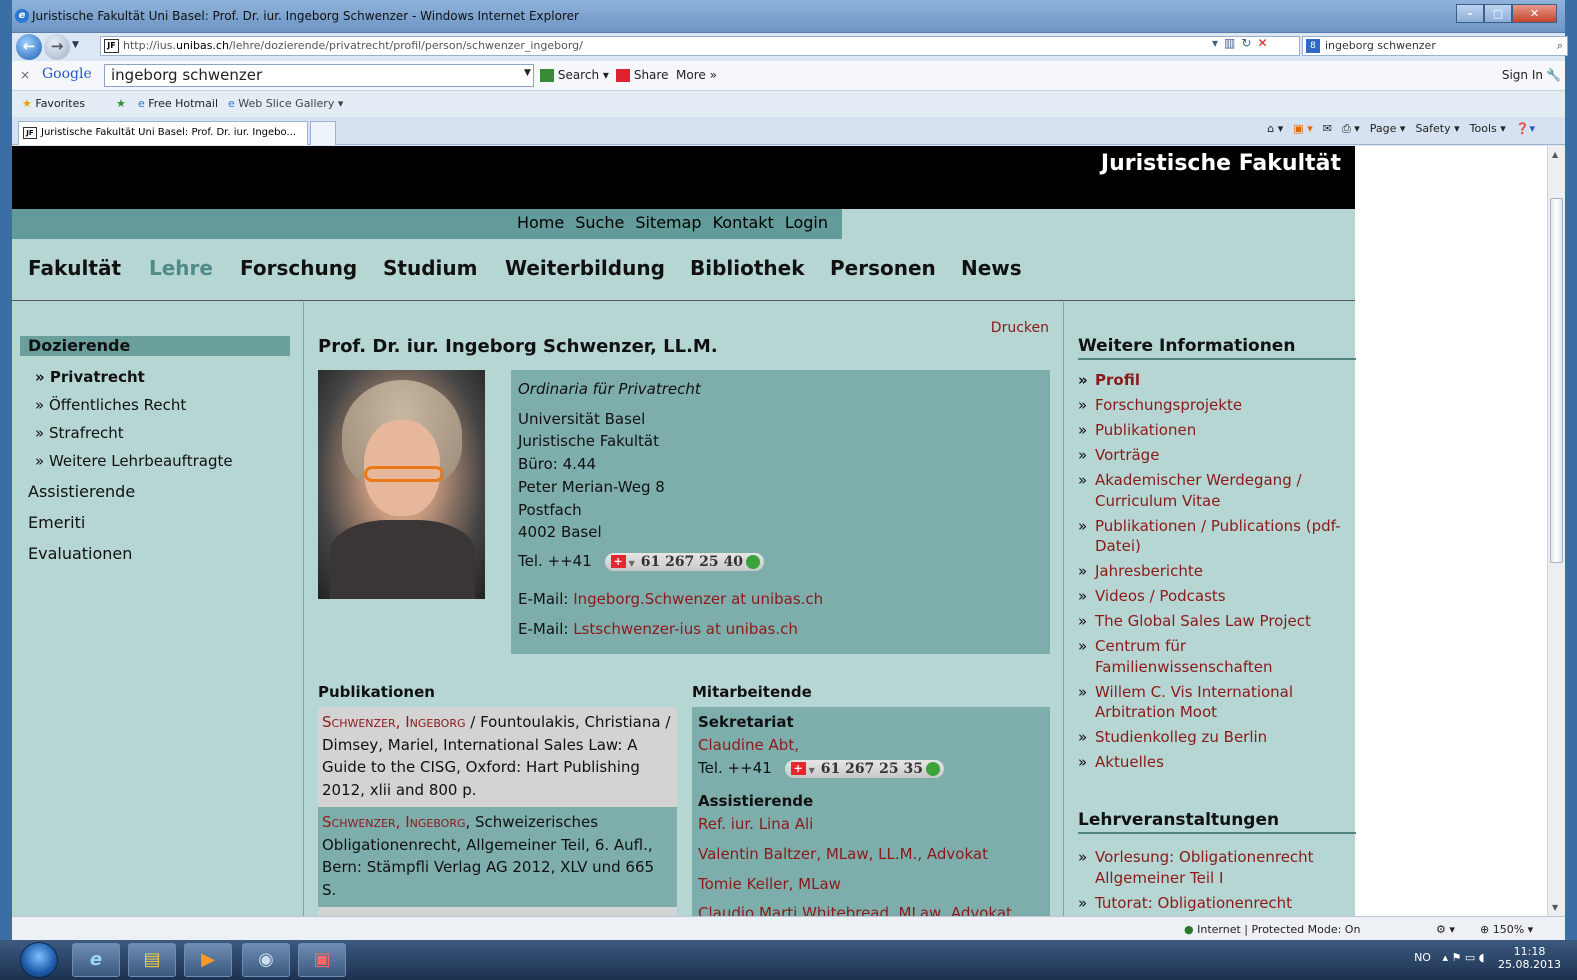 This screenshot has height=980, width=1577. Describe the element at coordinates (81, 491) in the screenshot. I see `sidebar-item-assistierende: Assistierende` at that location.